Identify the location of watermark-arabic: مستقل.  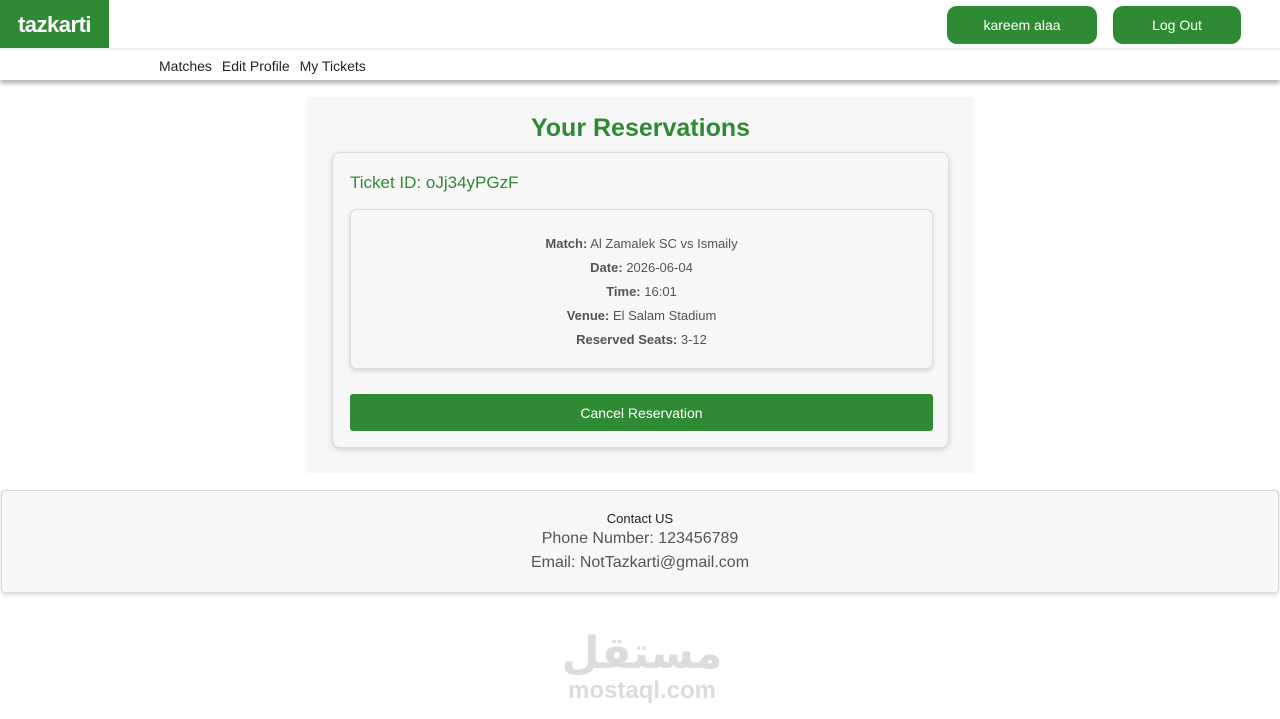
(642, 653).